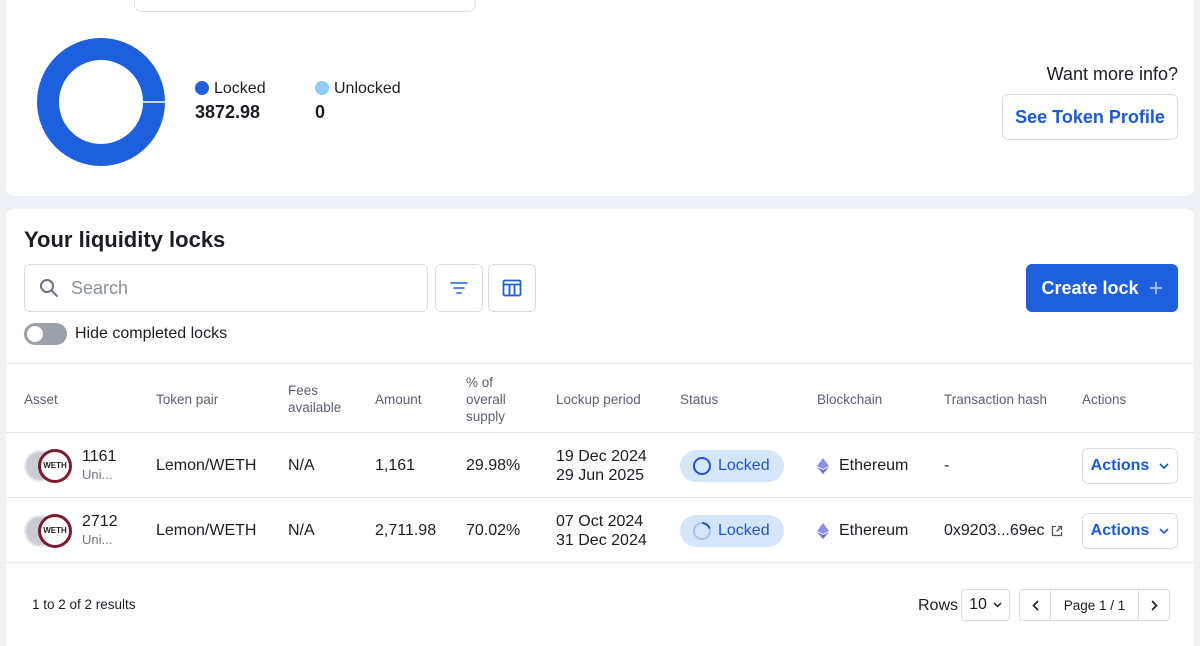 The image size is (1200, 646). I want to click on legend-locked: Locked 3872.98, so click(230, 101).